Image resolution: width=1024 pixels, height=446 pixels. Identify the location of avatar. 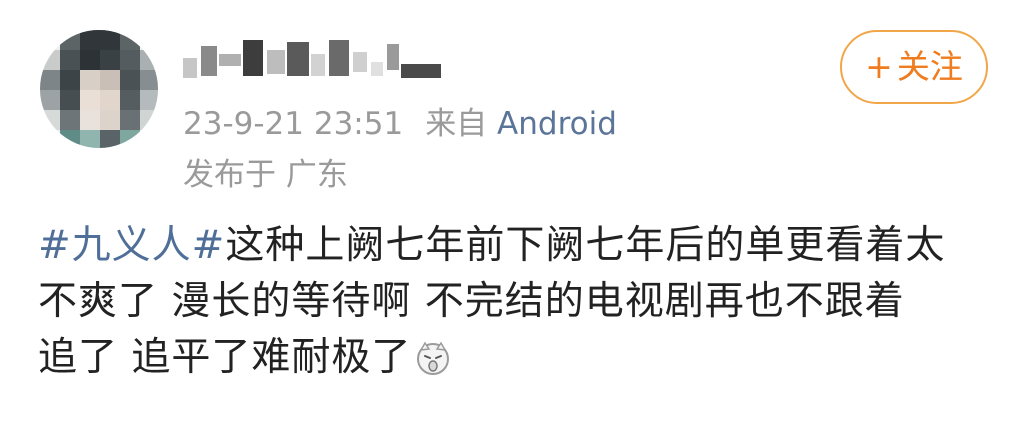
(99, 89).